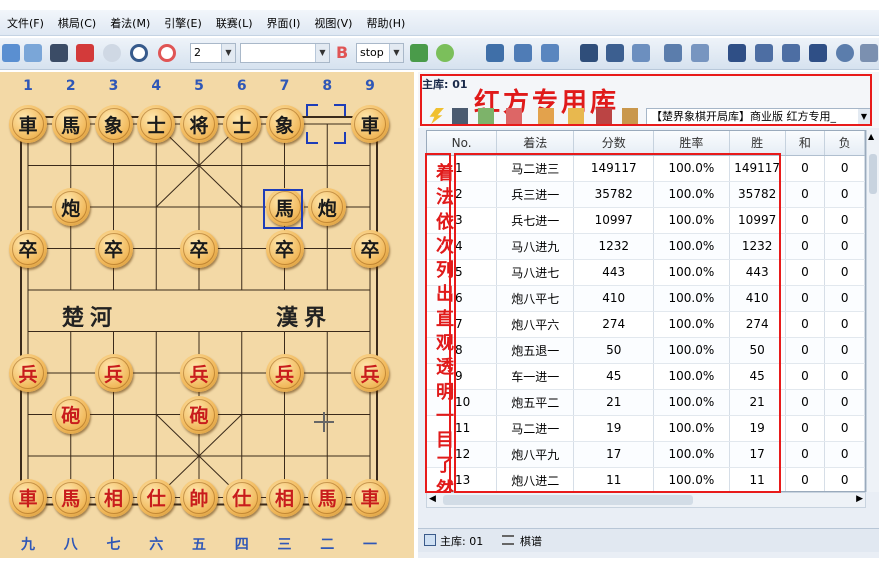 The image size is (879, 566). What do you see at coordinates (859, 499) in the screenshot?
I see `scroll-right-icon: ▶` at bounding box center [859, 499].